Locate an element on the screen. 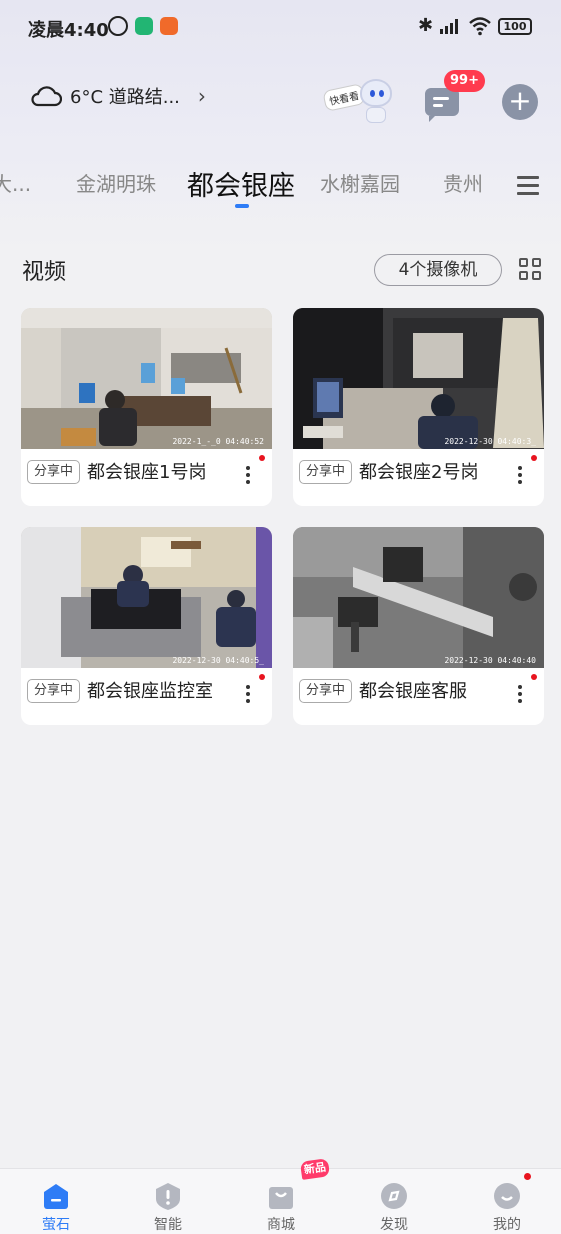 The height and width of the screenshot is (1234, 561). signal-icon is located at coordinates (451, 26).